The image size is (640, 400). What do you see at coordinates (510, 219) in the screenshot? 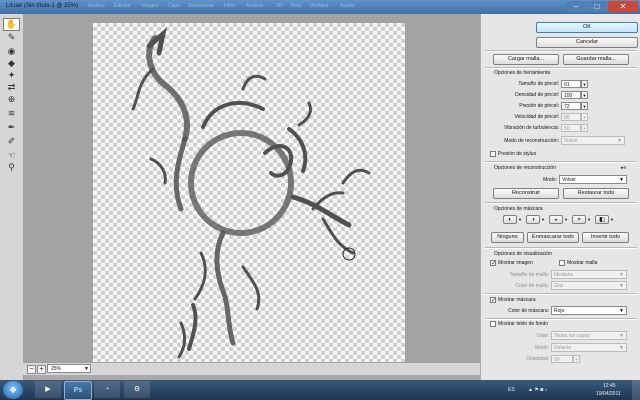
I see `replace-selection-icon: ◐` at bounding box center [510, 219].